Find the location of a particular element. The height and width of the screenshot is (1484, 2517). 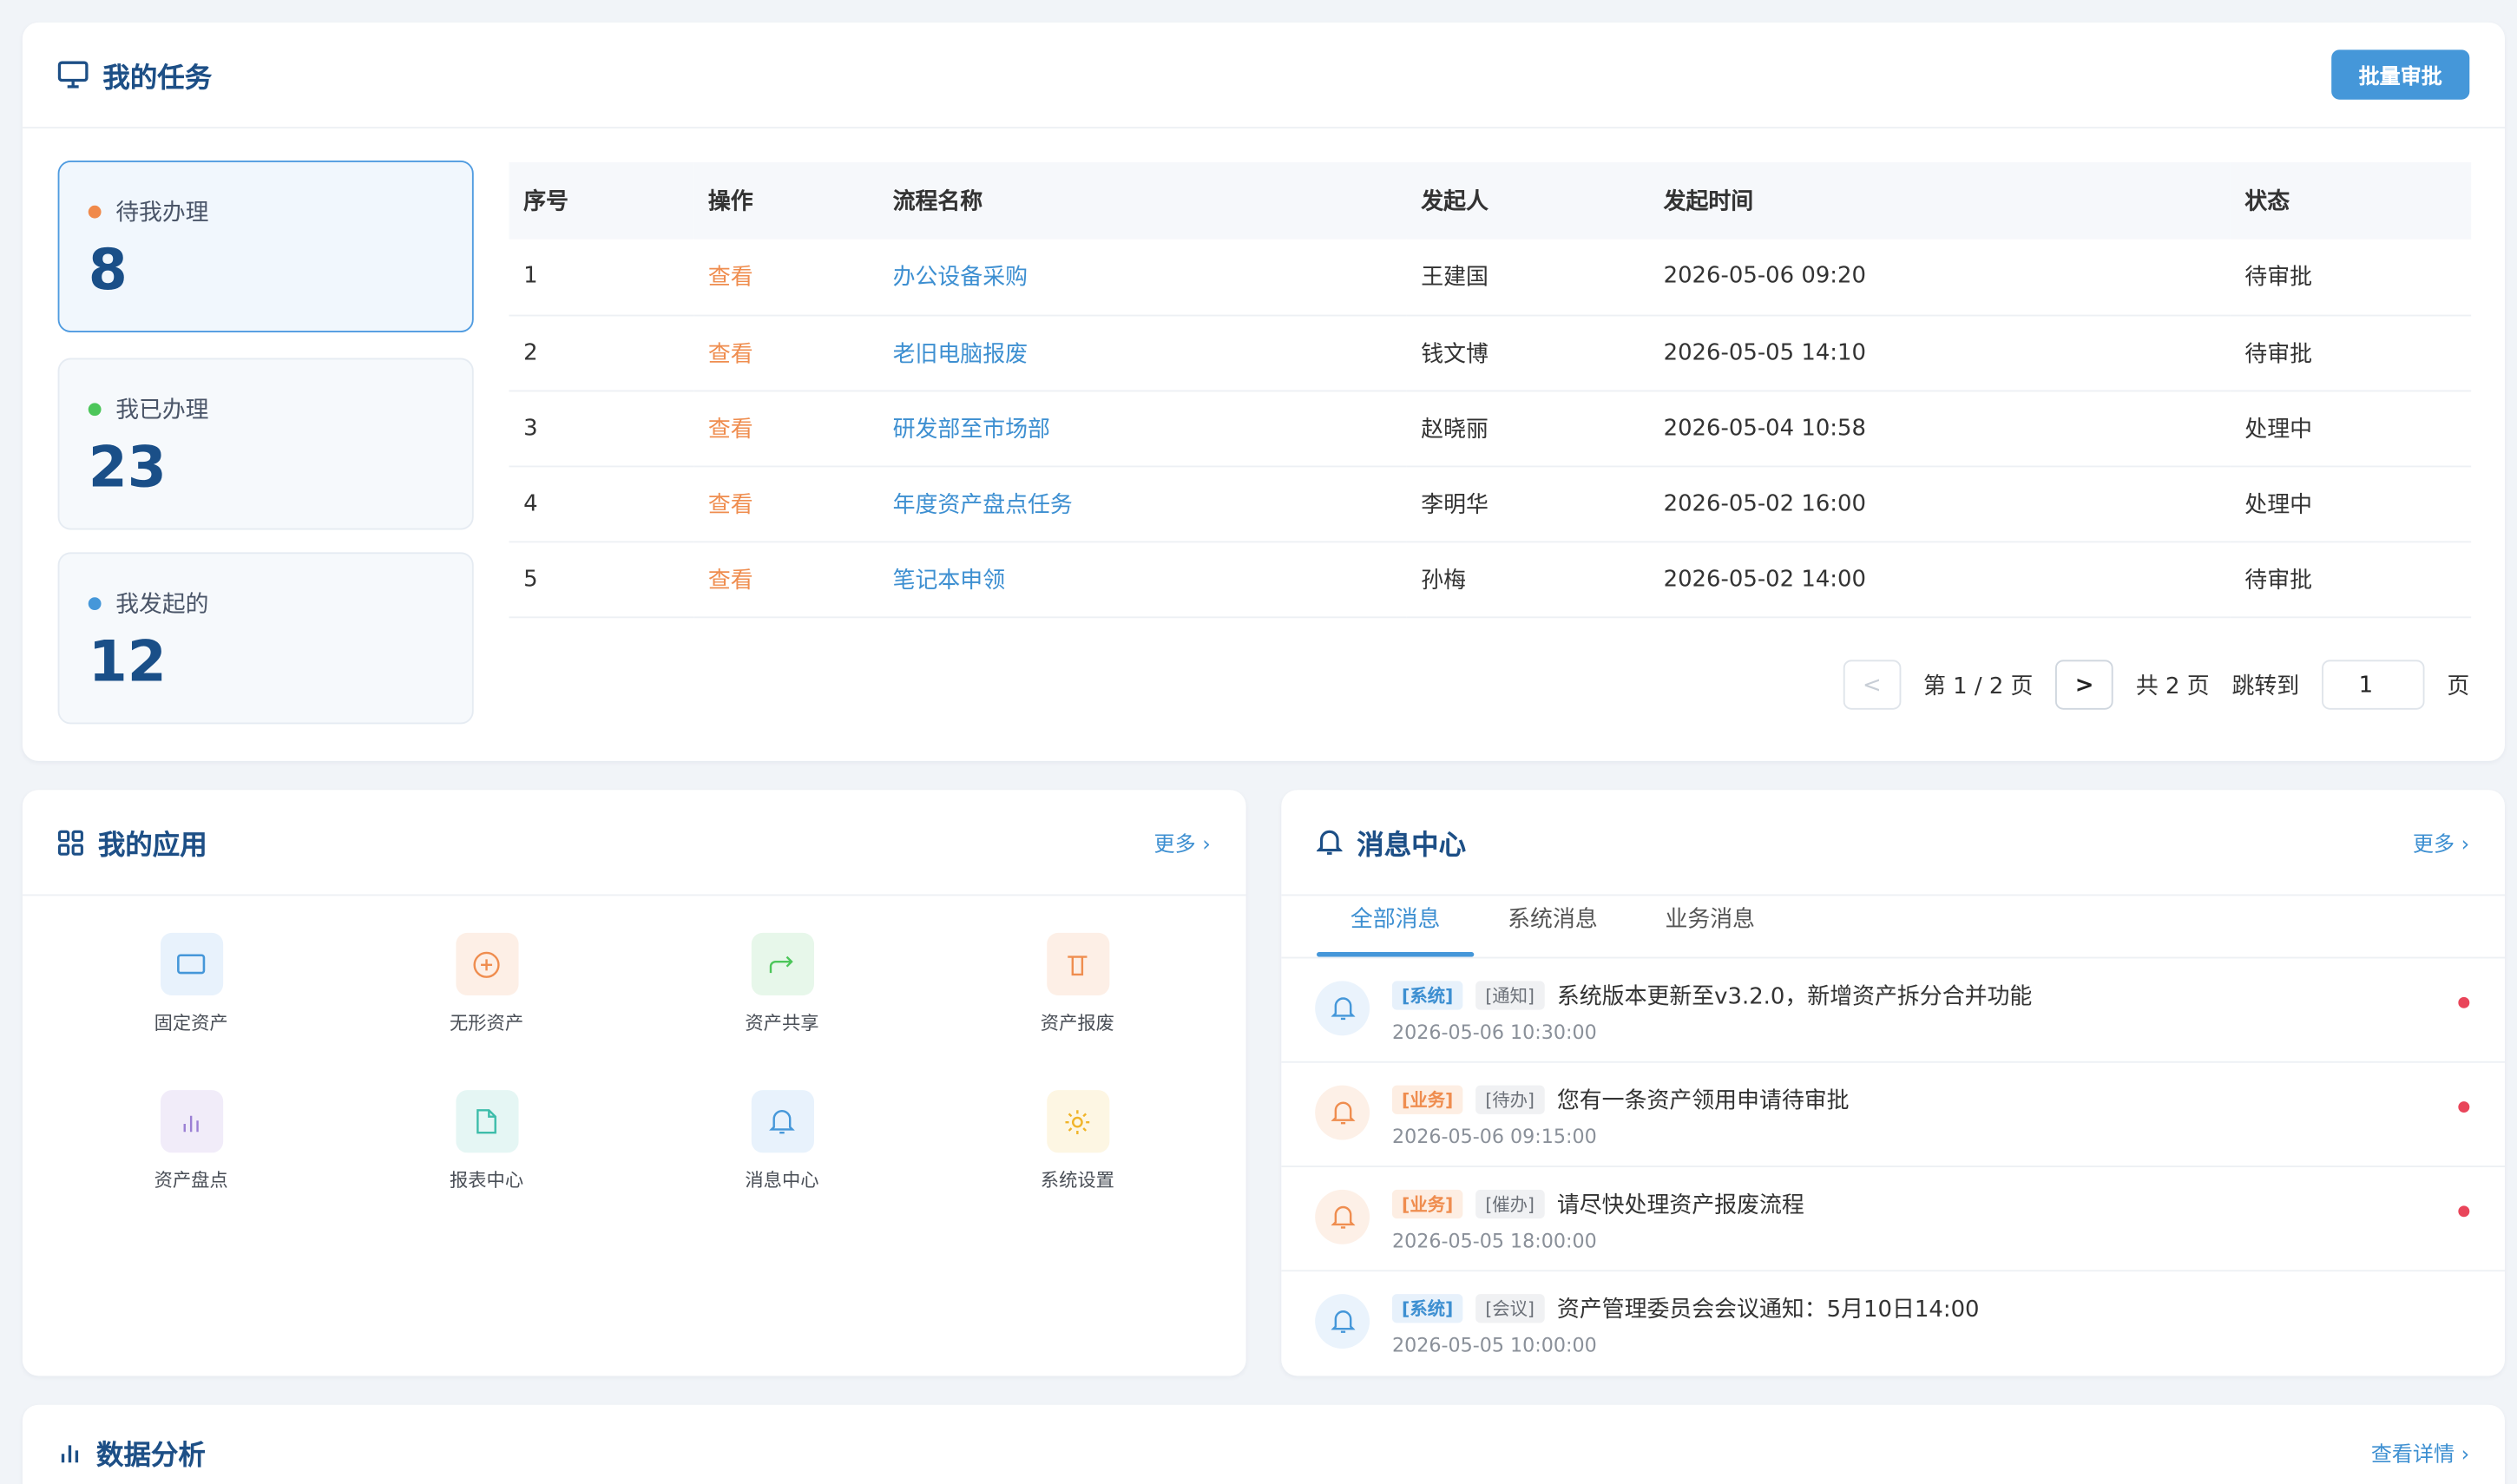

process-name-link: 办公设备采购 is located at coordinates (961, 279).